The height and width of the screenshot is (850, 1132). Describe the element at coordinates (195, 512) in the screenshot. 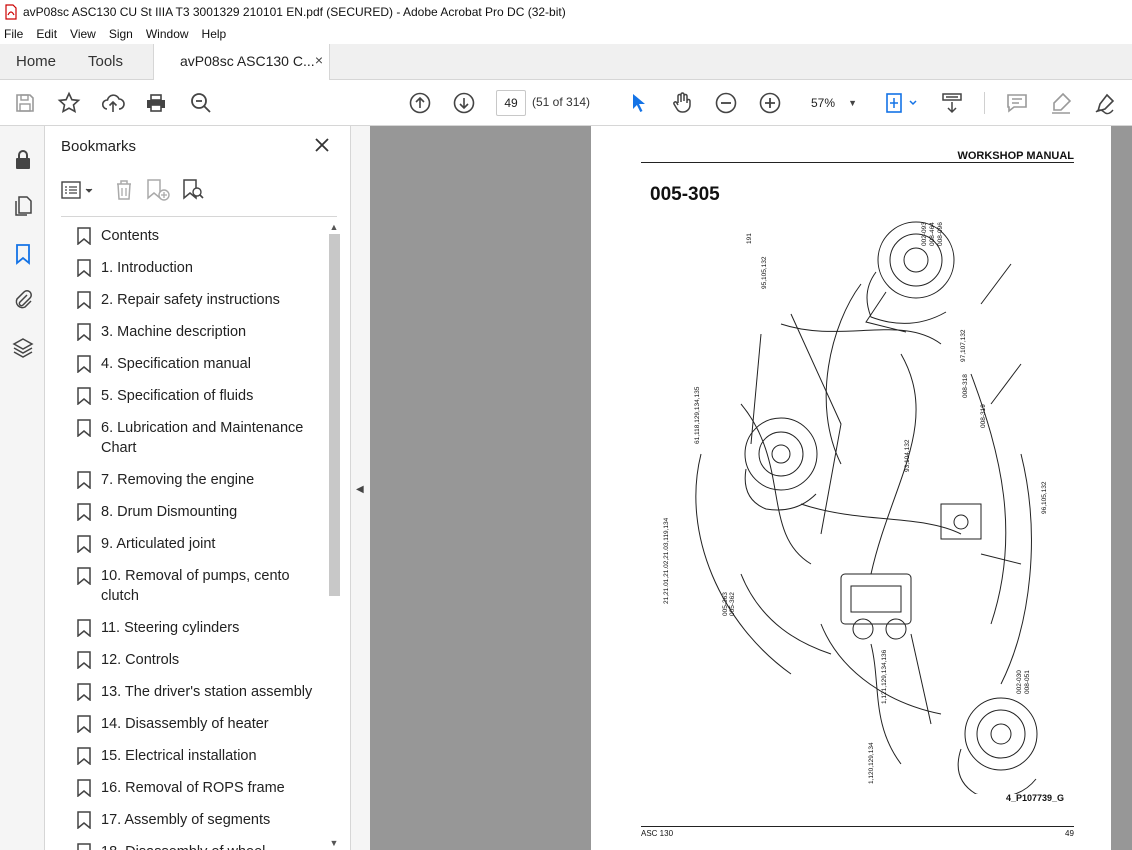

I see `bookmark-item: 8. Drum Dismounting` at that location.